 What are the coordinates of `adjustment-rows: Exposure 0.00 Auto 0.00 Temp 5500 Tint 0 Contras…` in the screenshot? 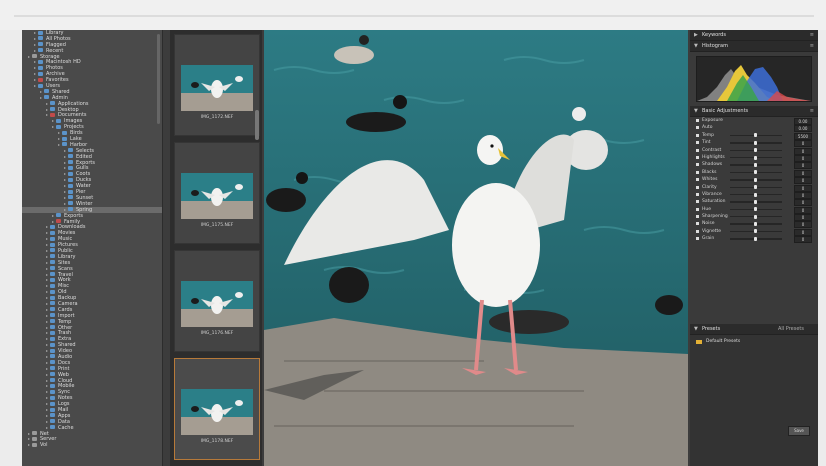 It's located at (754, 180).